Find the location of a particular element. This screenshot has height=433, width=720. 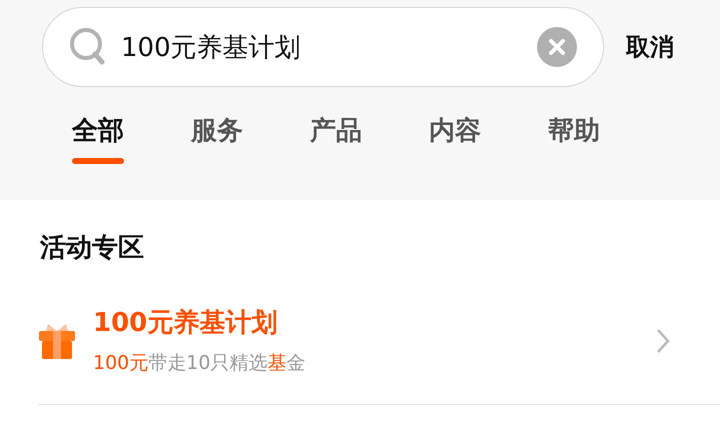

search-field: 100元养基计划 is located at coordinates (322, 47).